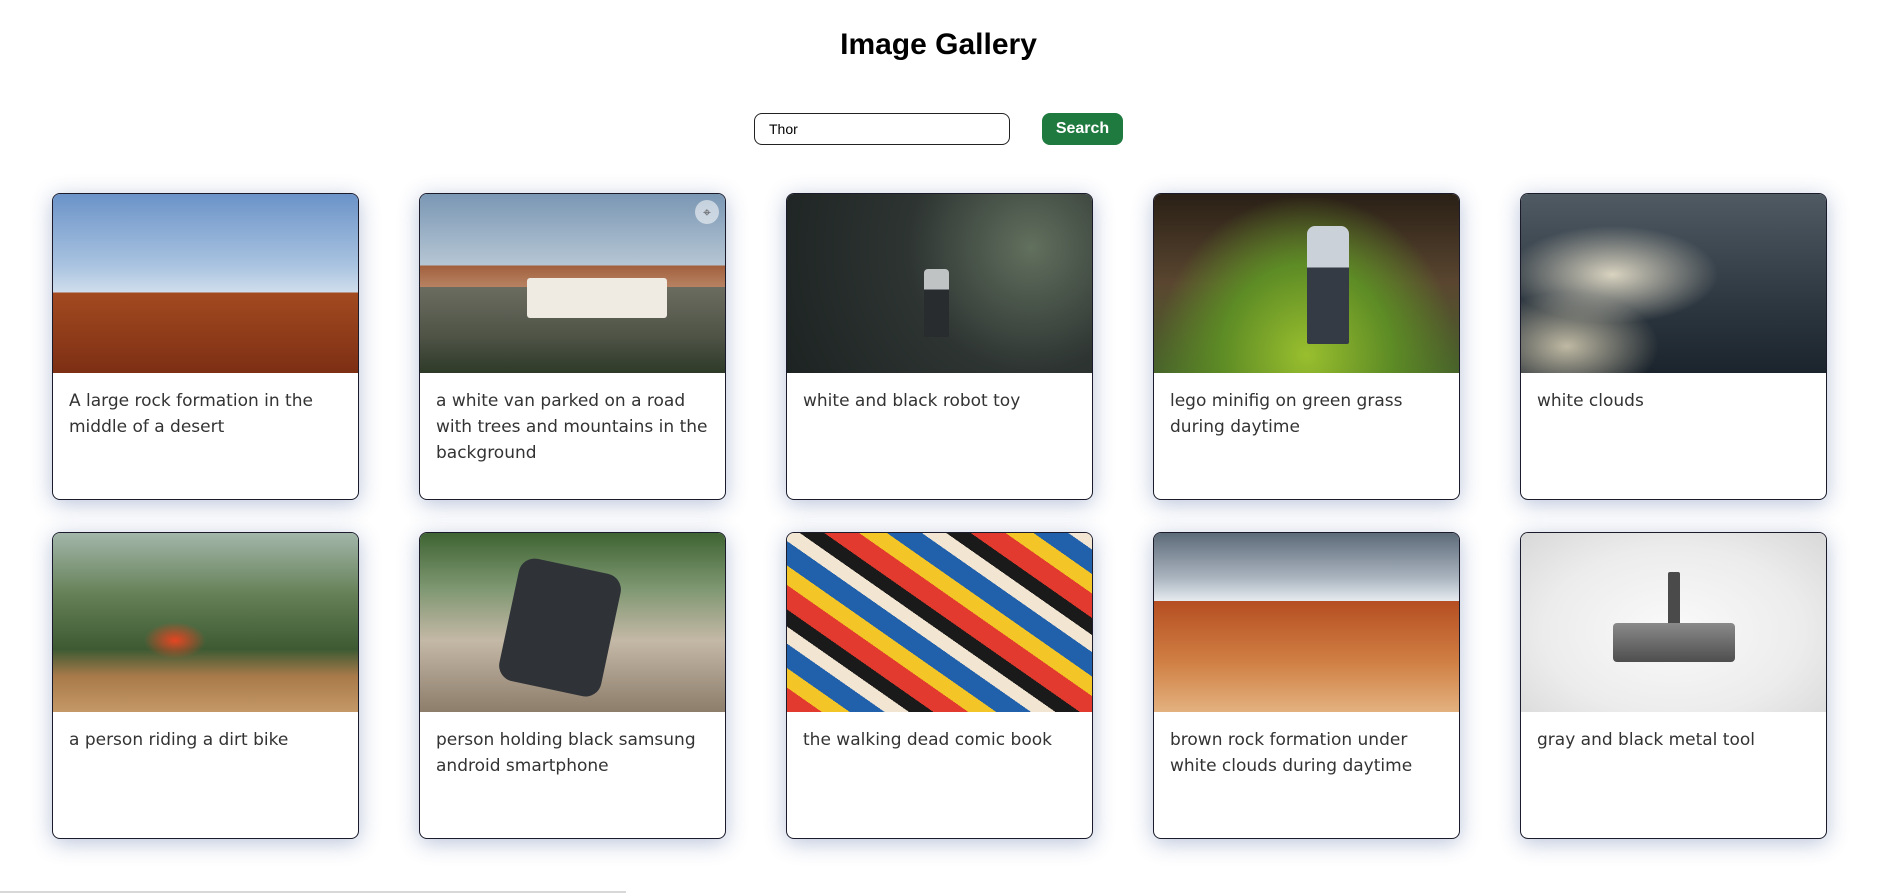 This screenshot has height=893, width=1877. What do you see at coordinates (912, 401) in the screenshot?
I see `card-caption: white and black robot toy` at bounding box center [912, 401].